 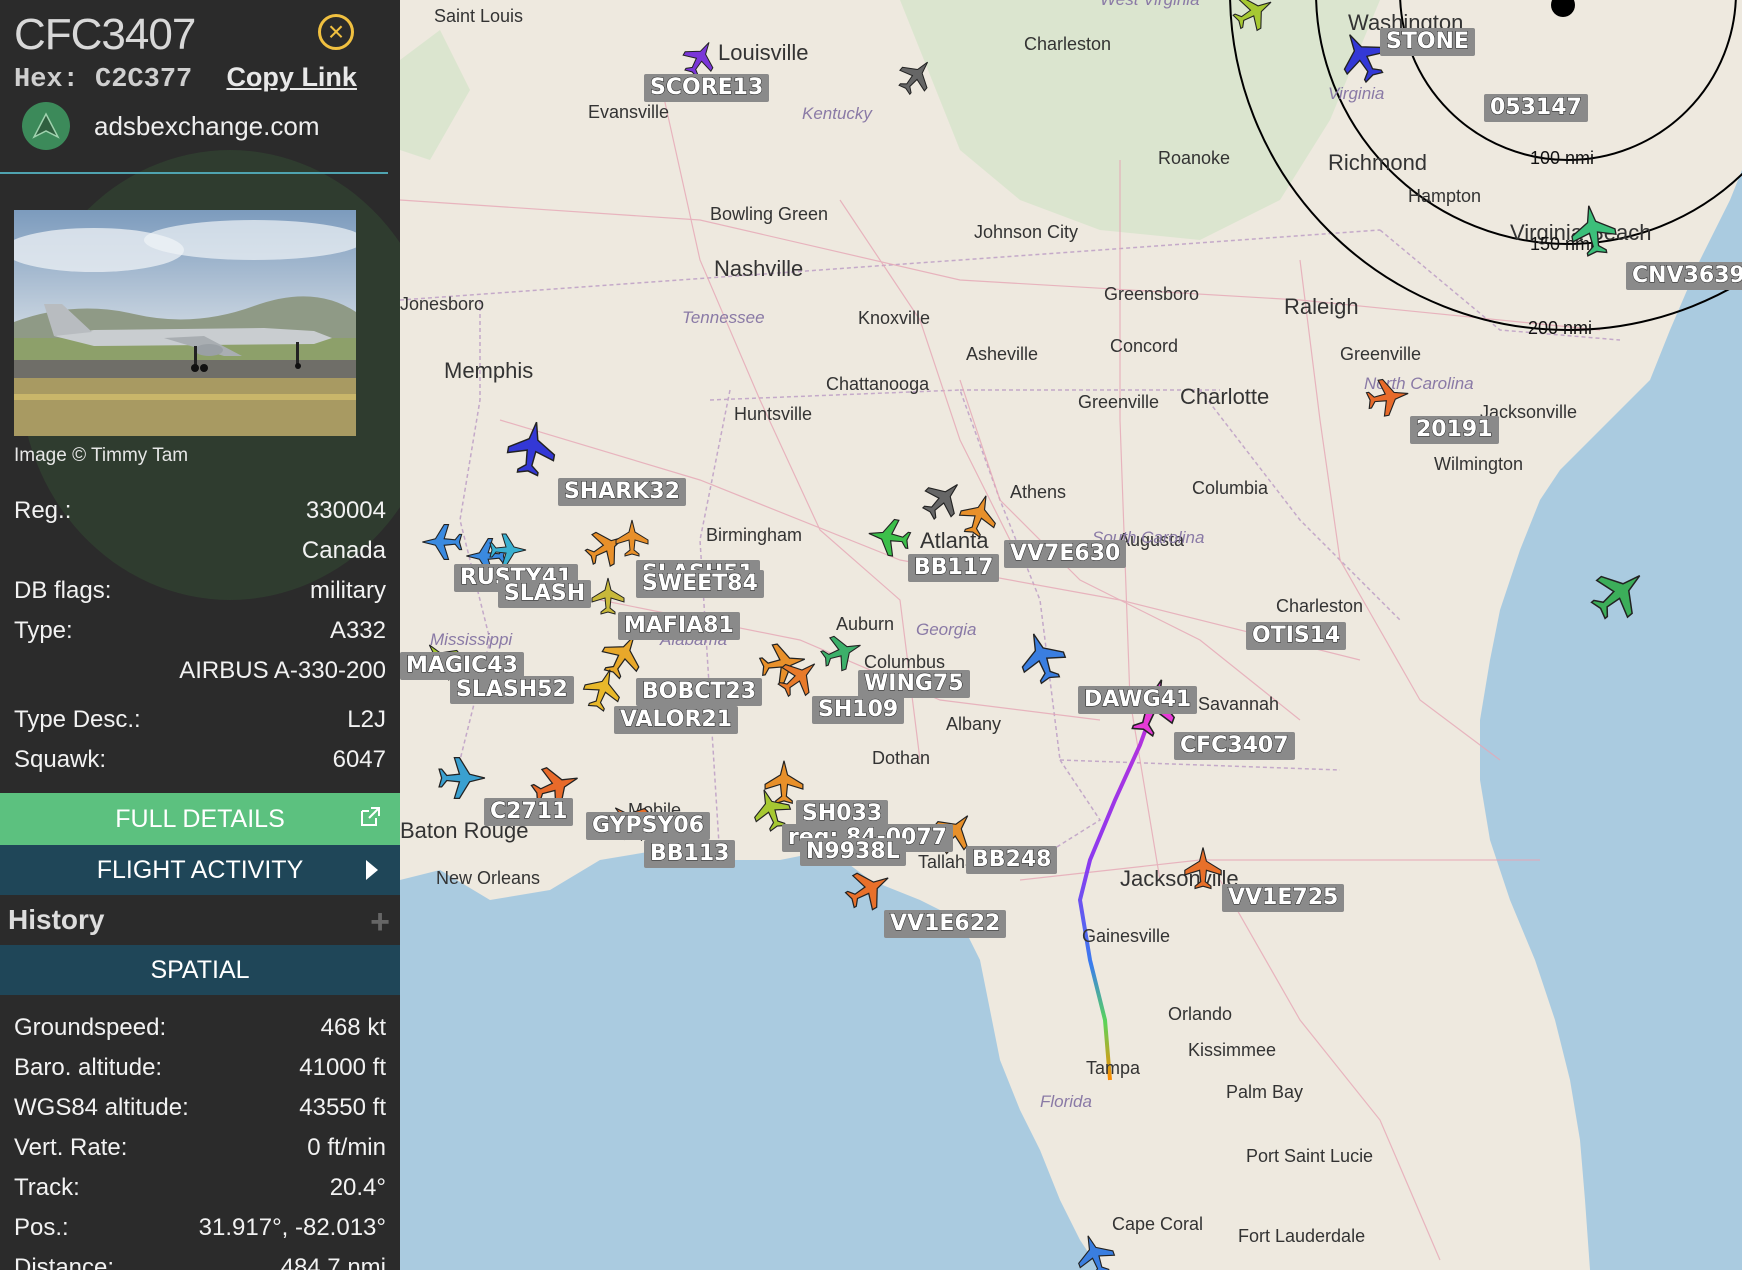 I want to click on place-label: Greenville, so click(x=1119, y=402).